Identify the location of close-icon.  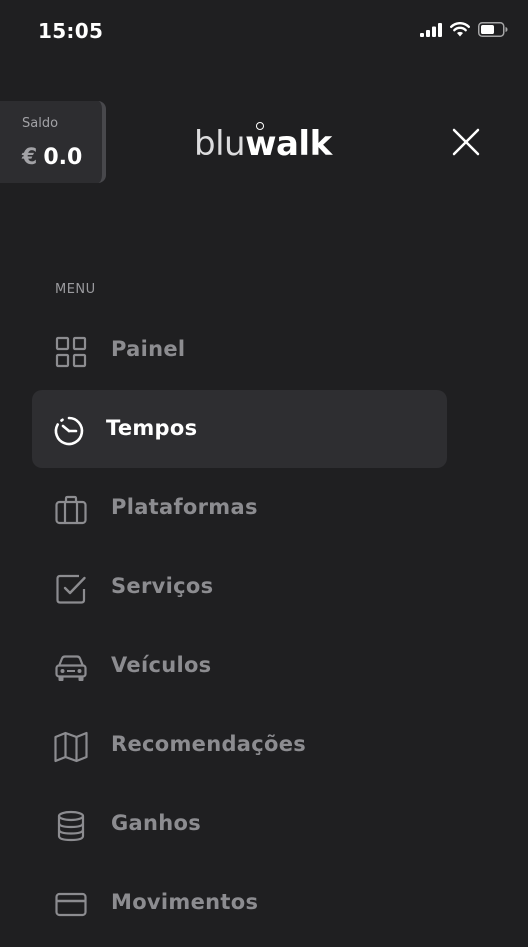
(466, 142).